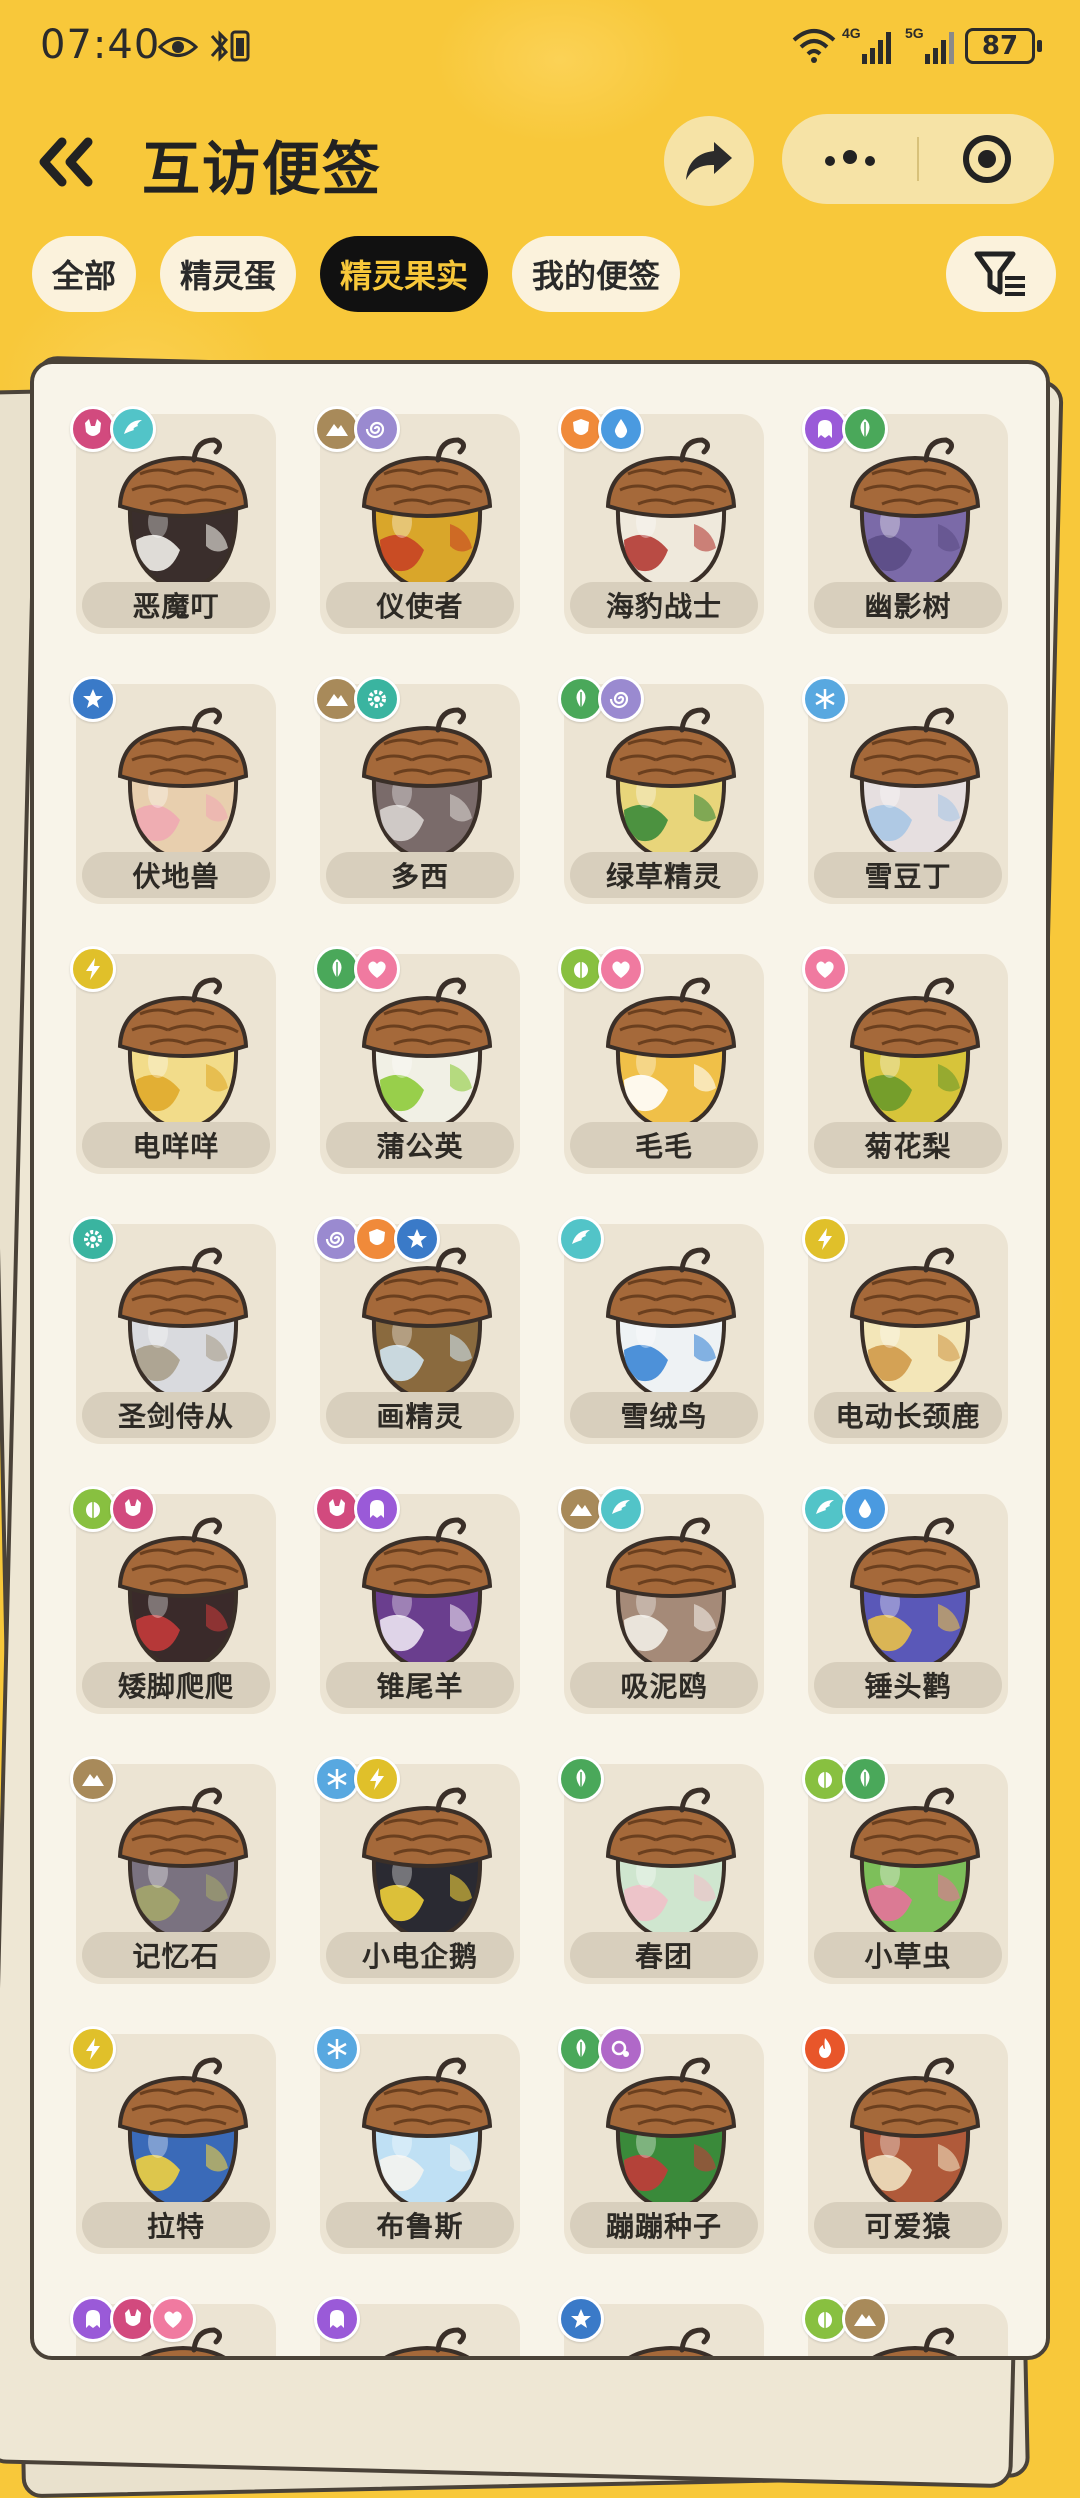 This screenshot has height=2498, width=1080. What do you see at coordinates (176, 1955) in the screenshot?
I see `fruit-name: 记忆石` at bounding box center [176, 1955].